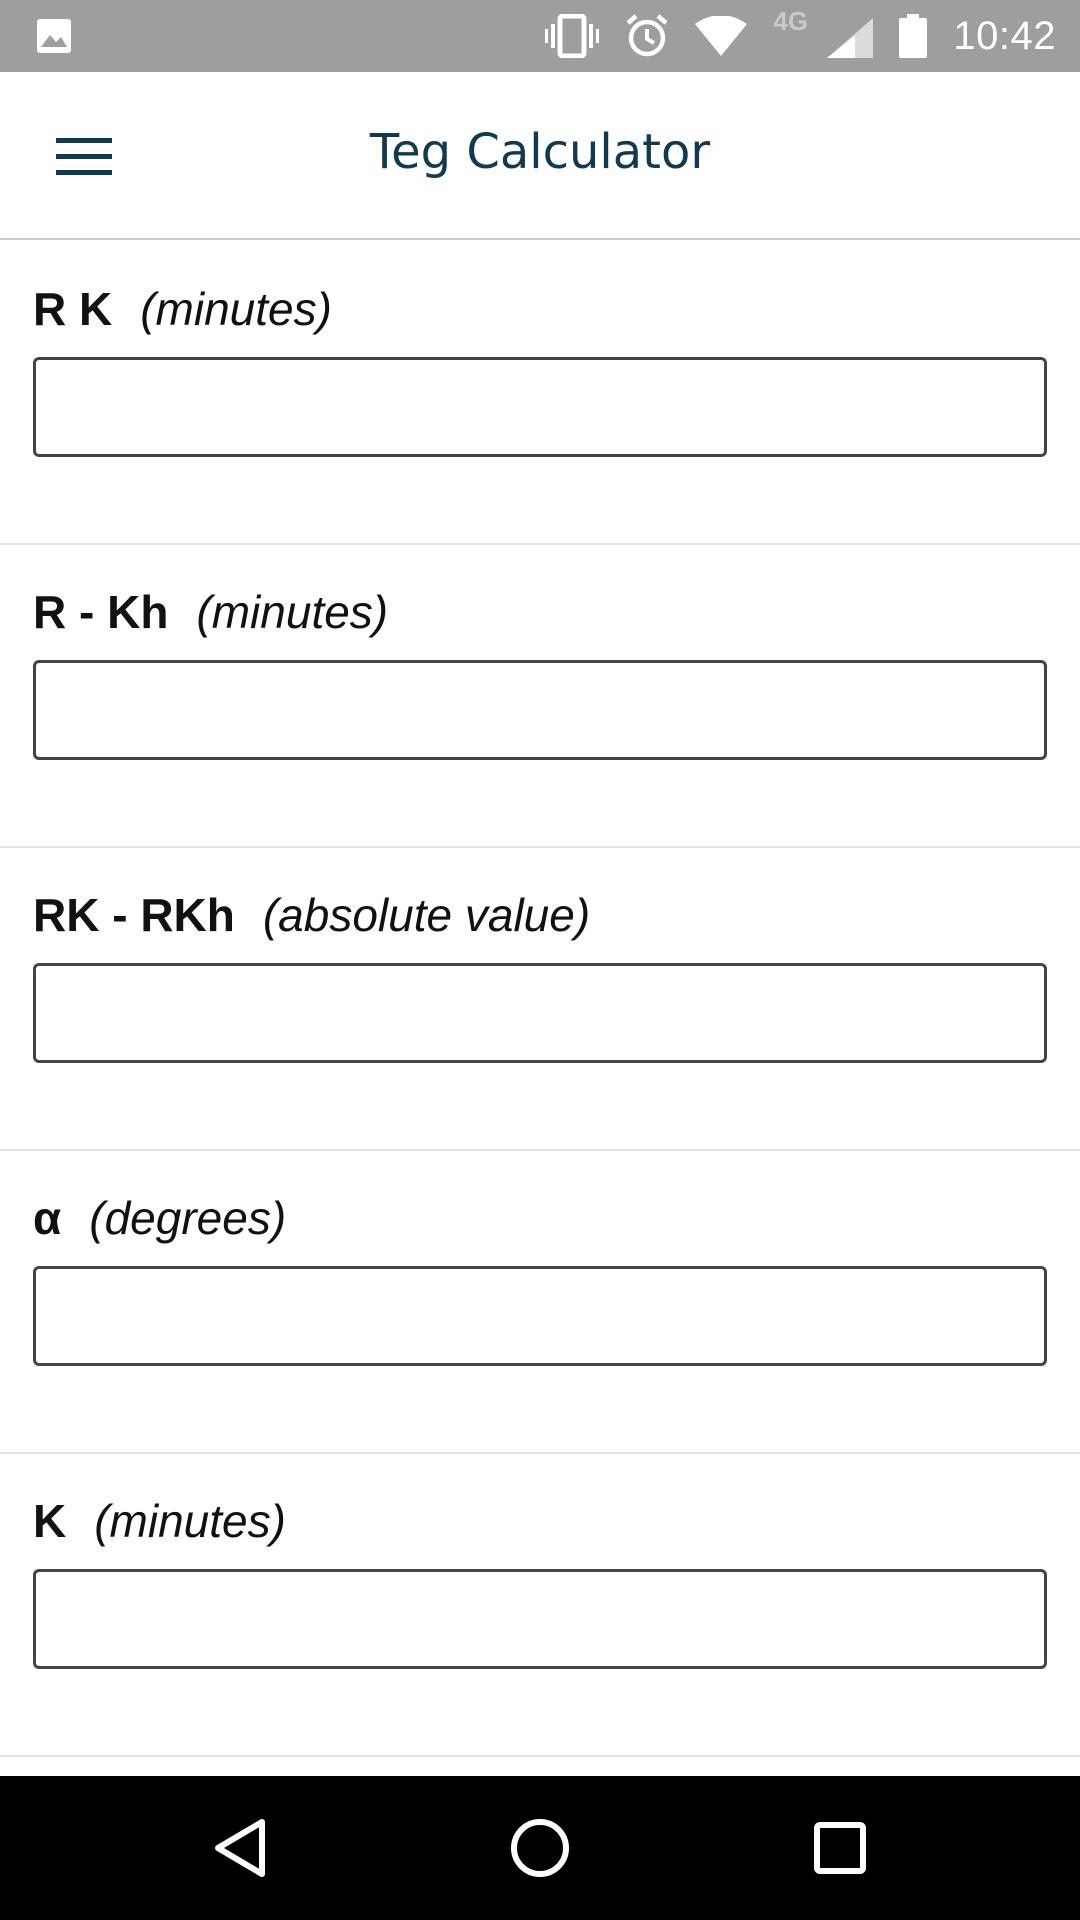 This screenshot has height=1920, width=1080. I want to click on back-icon, so click(240, 1848).